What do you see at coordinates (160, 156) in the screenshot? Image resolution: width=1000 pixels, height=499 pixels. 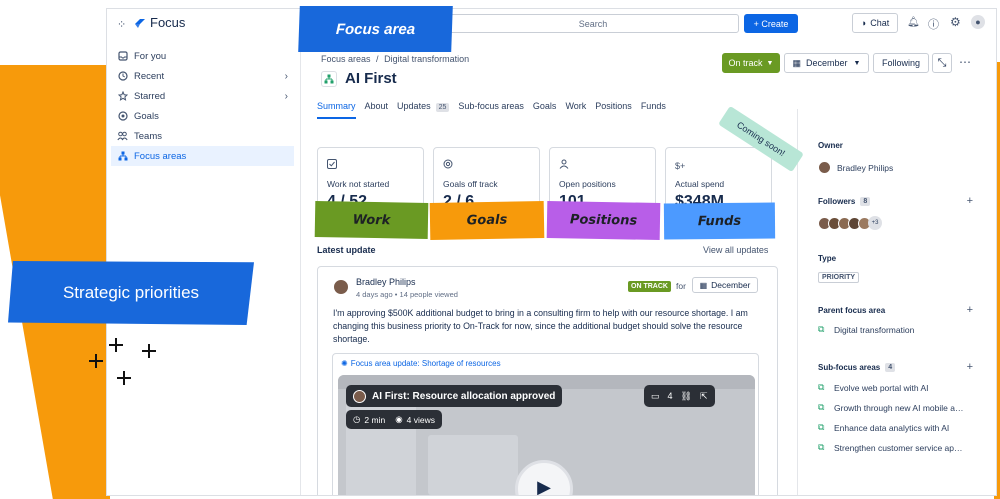 I see `sidebar-item-label: Focus areas` at bounding box center [160, 156].